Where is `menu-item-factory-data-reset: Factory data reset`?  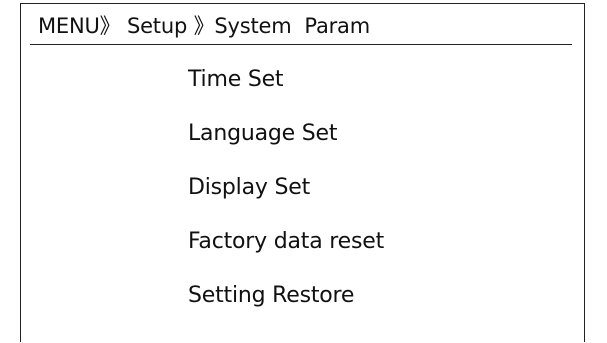
menu-item-factory-data-reset: Factory data reset is located at coordinates (286, 242).